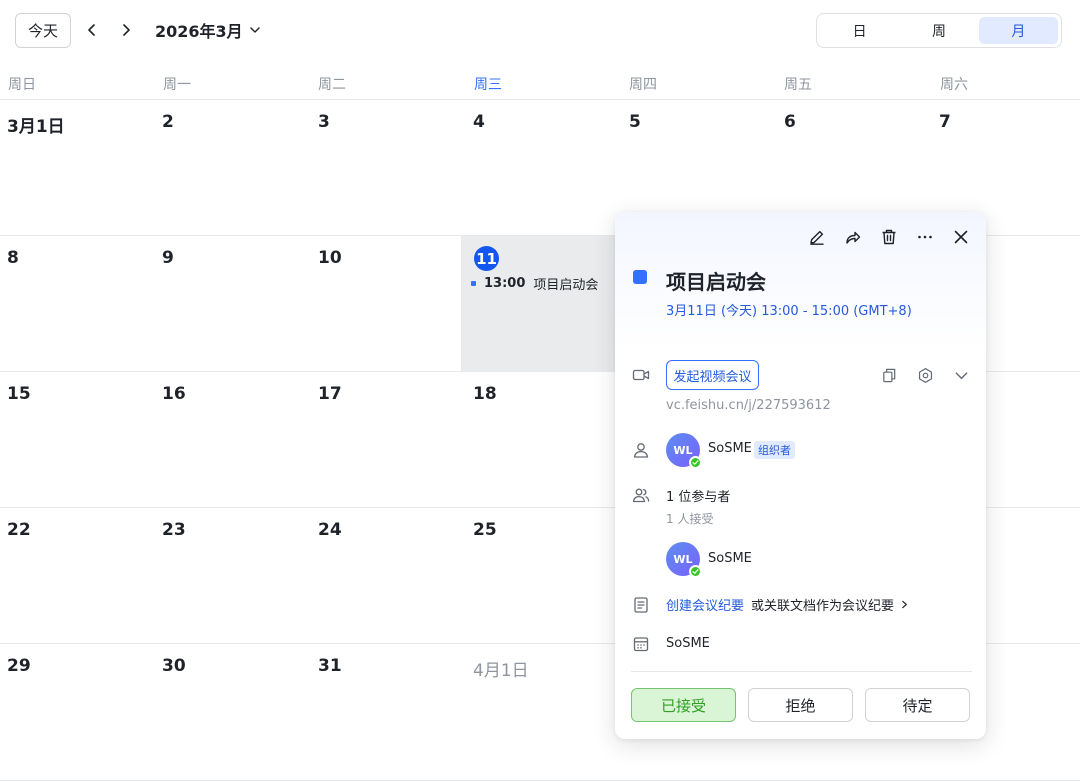  What do you see at coordinates (232, 304) in the screenshot?
I see `day-cell: 9` at bounding box center [232, 304].